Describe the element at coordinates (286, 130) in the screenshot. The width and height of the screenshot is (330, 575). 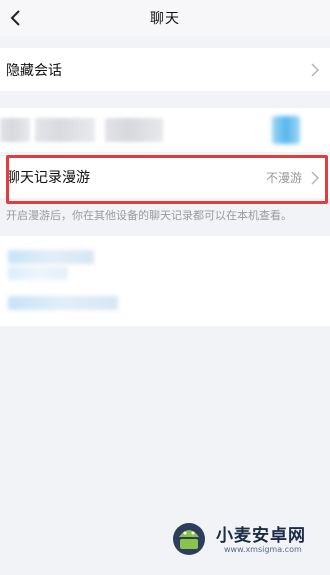
I see `redacted-toggle` at that location.